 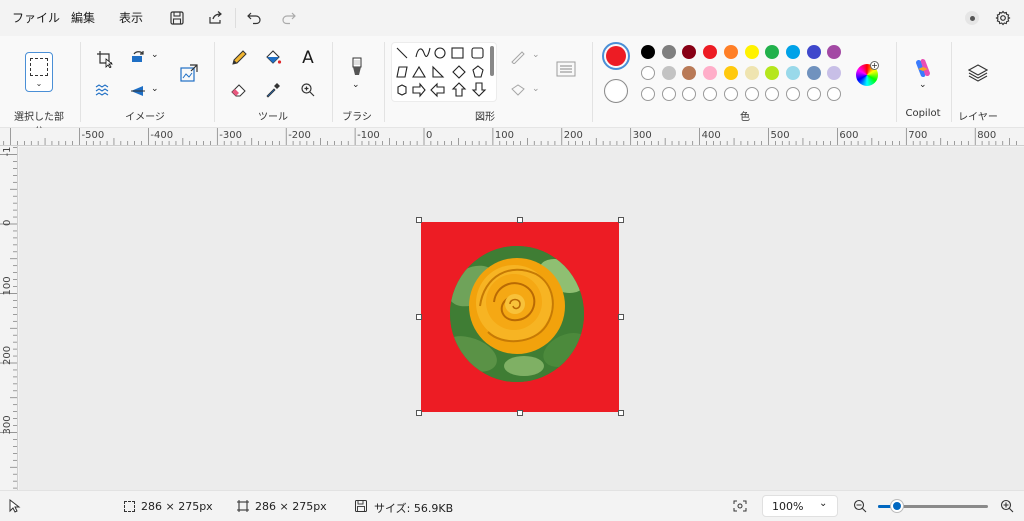 I want to click on select-tool-button: ⌄, so click(x=39, y=72).